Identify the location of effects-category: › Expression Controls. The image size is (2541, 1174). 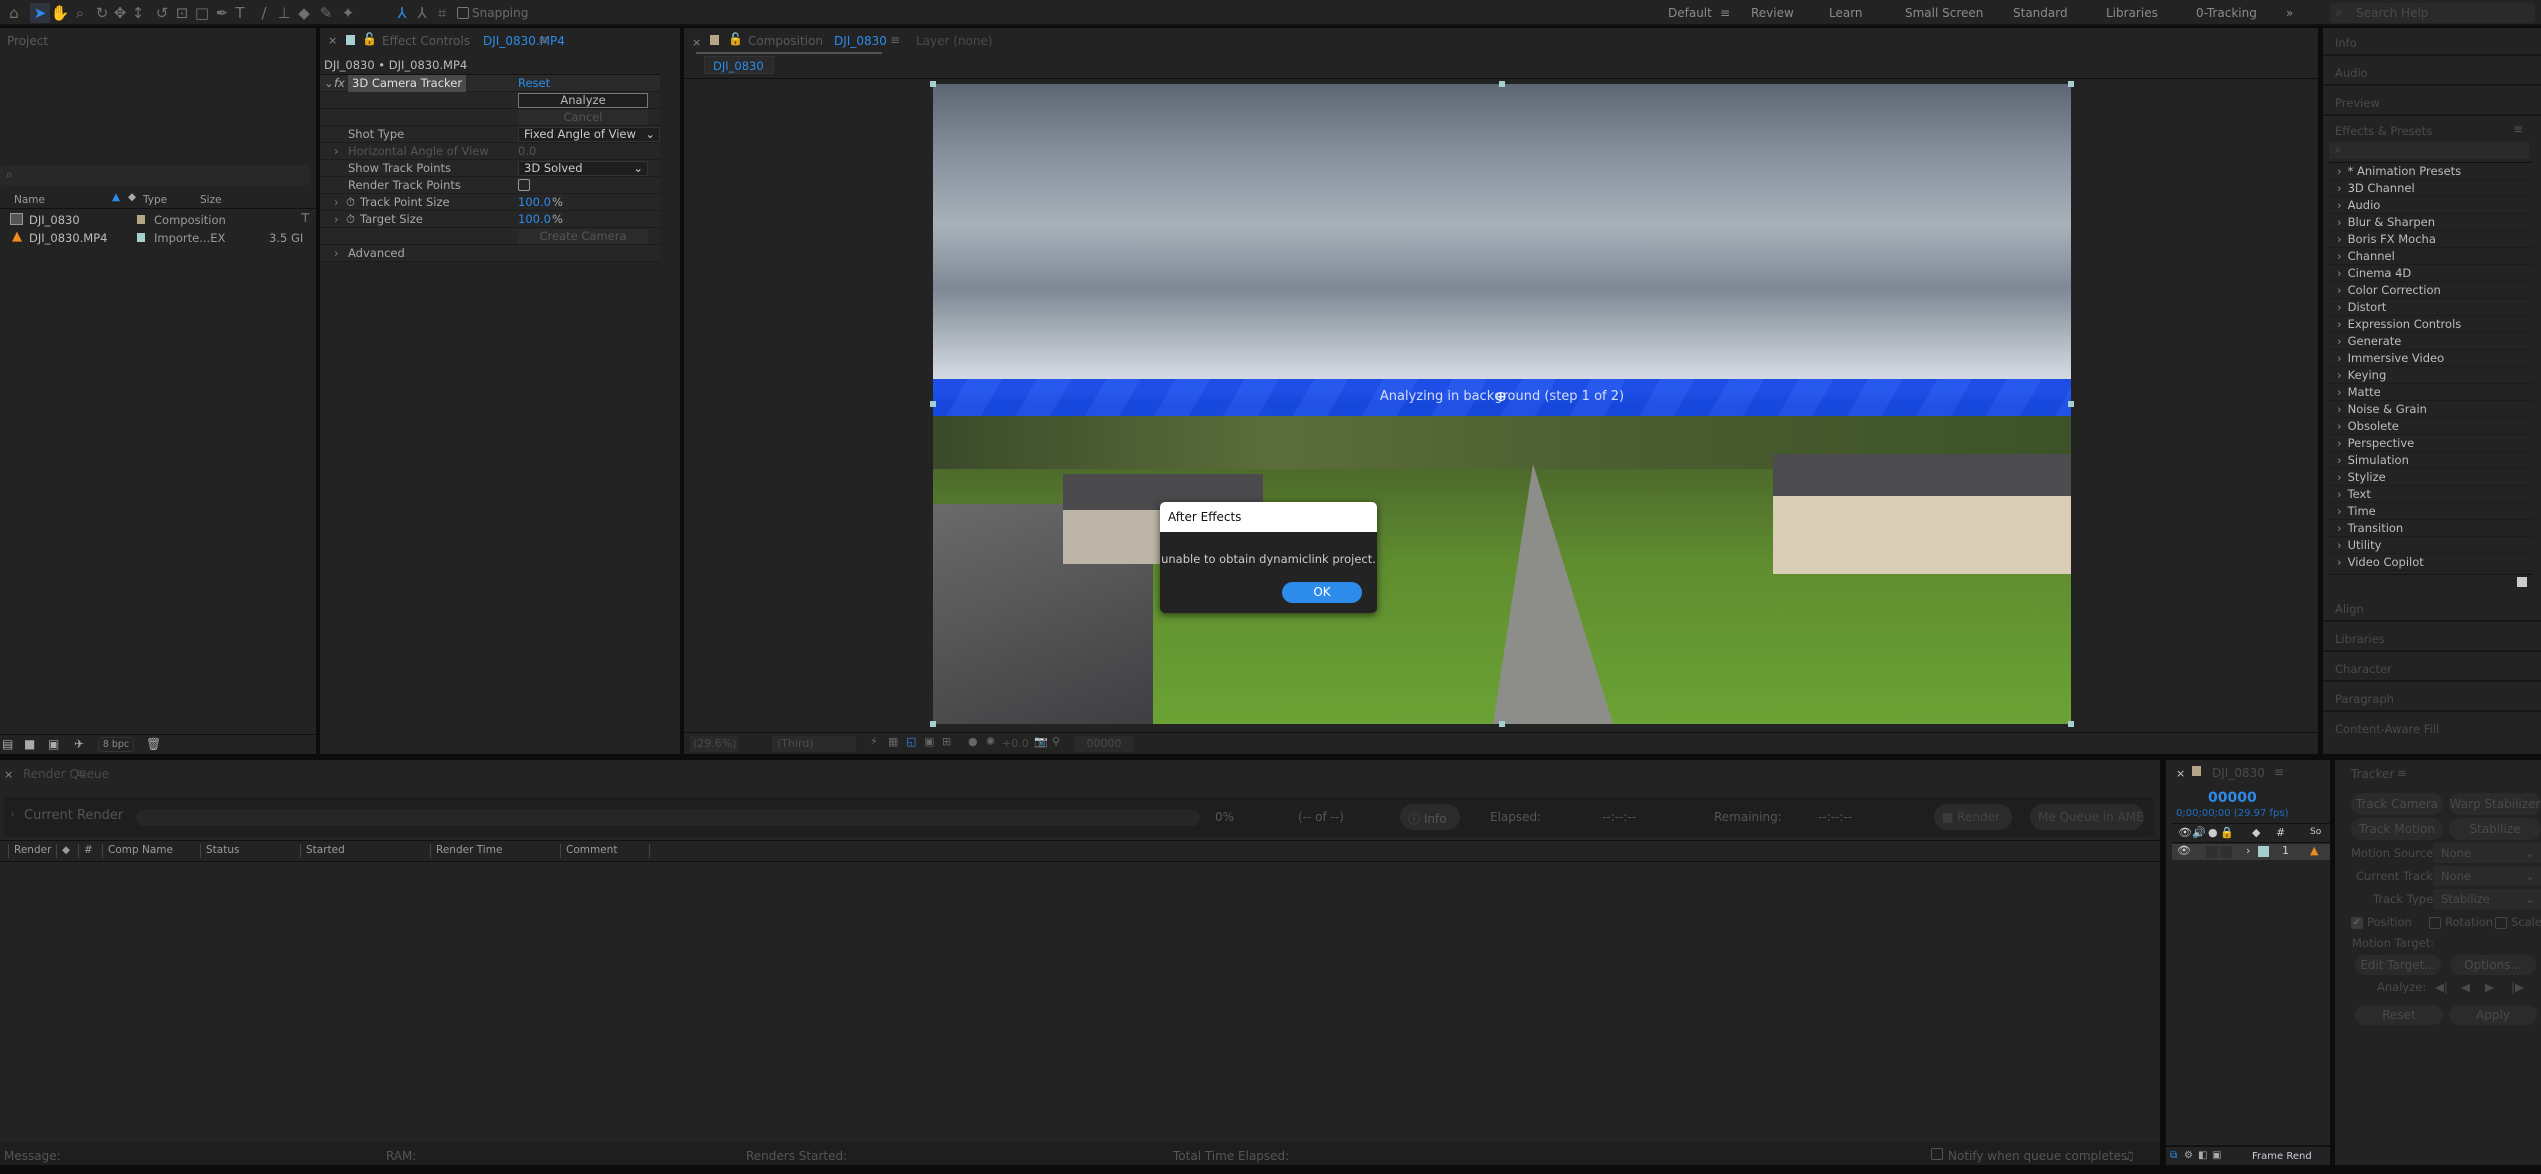
(2431, 324).